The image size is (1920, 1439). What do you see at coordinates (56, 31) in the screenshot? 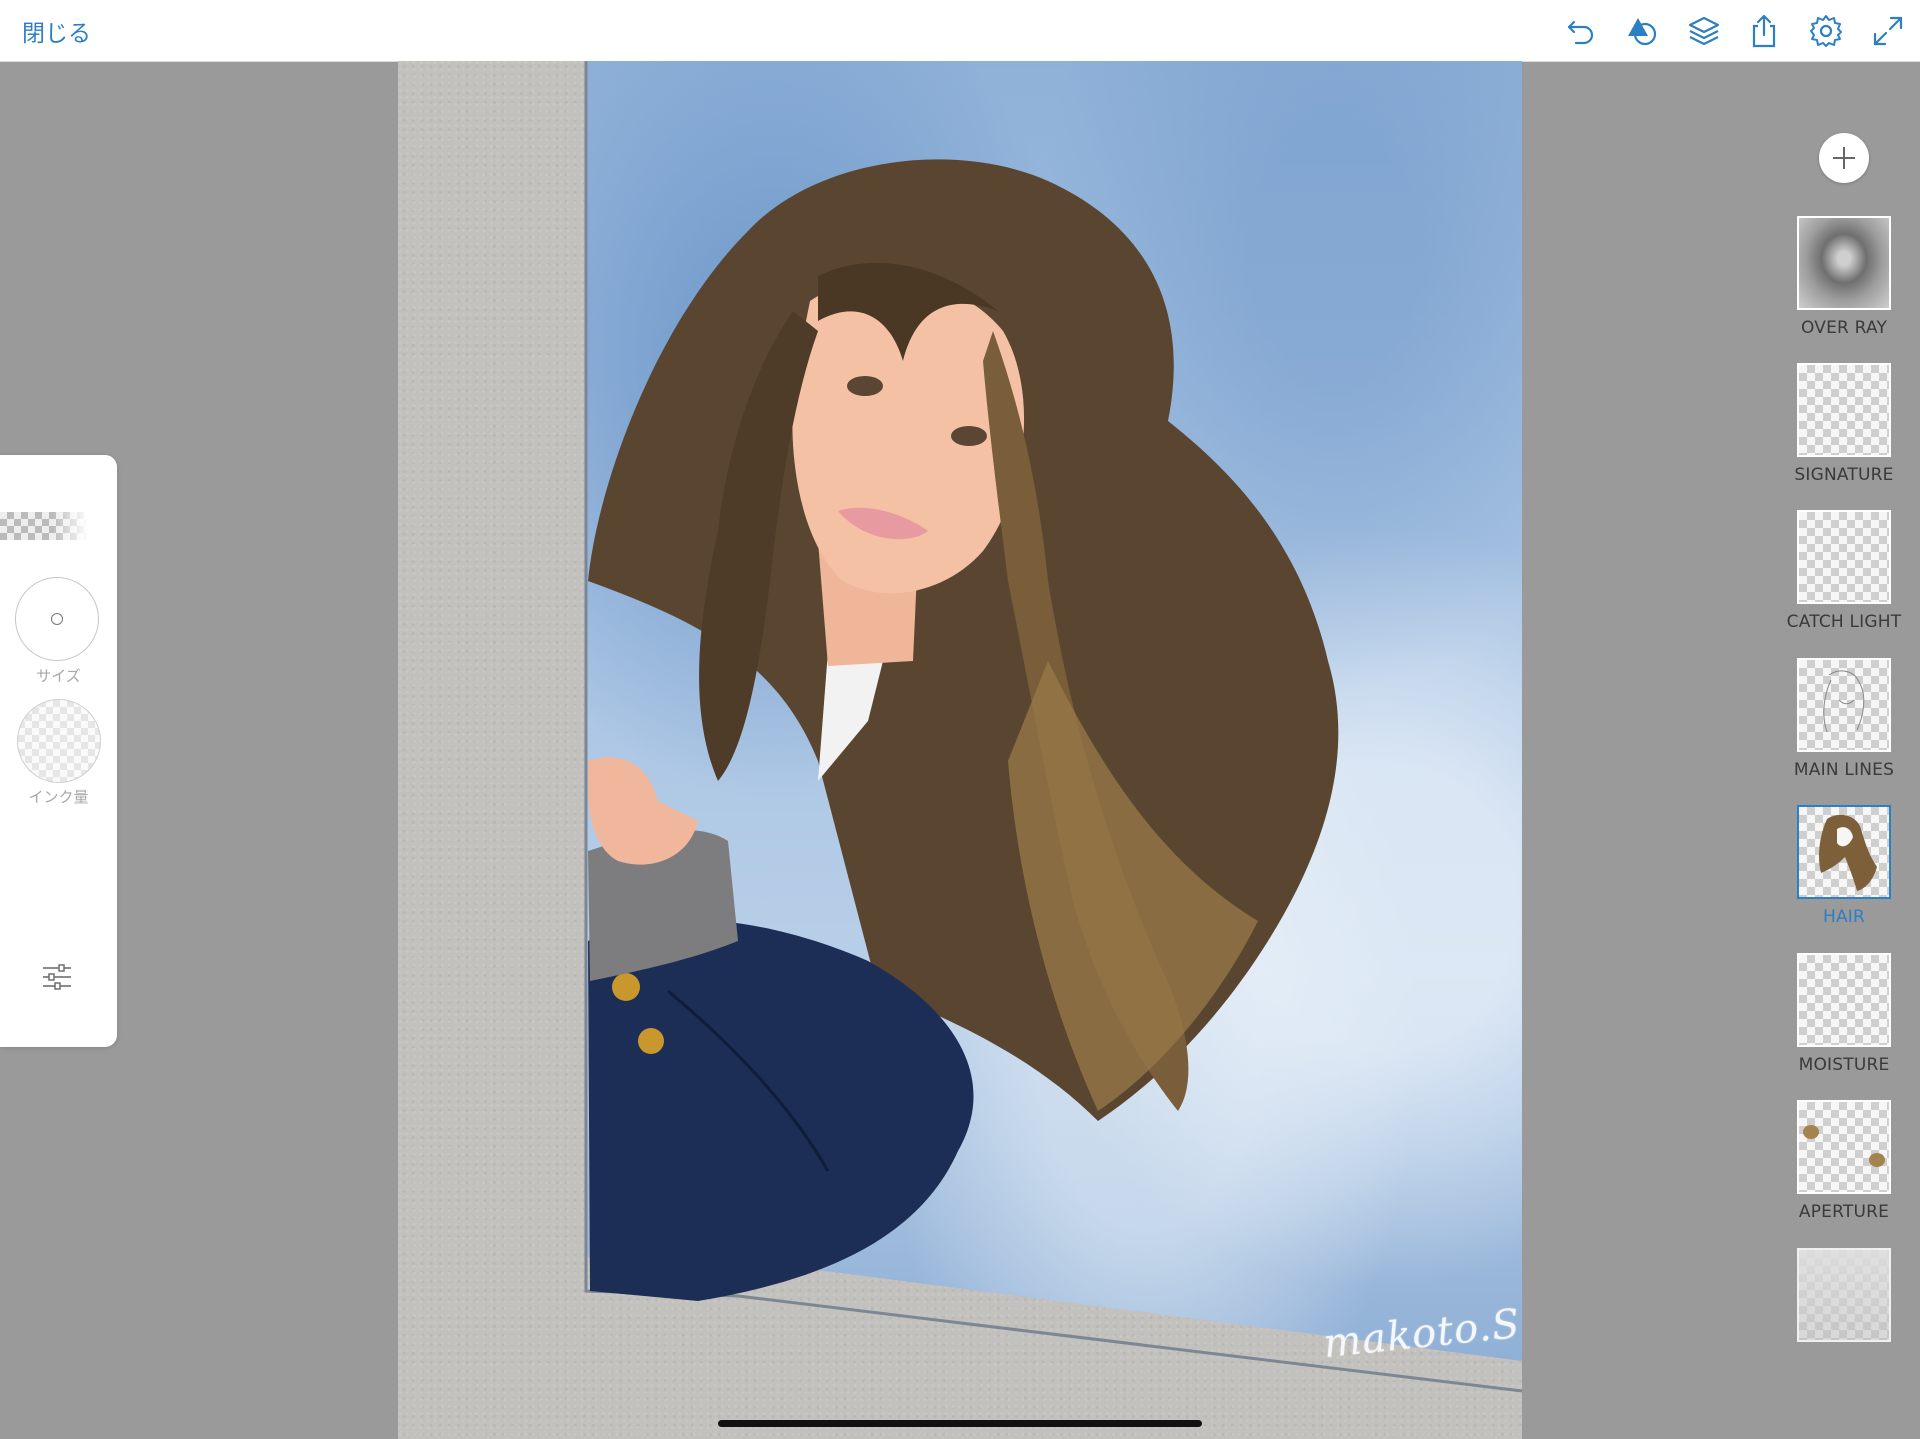
I see `close-button: 閉じる` at bounding box center [56, 31].